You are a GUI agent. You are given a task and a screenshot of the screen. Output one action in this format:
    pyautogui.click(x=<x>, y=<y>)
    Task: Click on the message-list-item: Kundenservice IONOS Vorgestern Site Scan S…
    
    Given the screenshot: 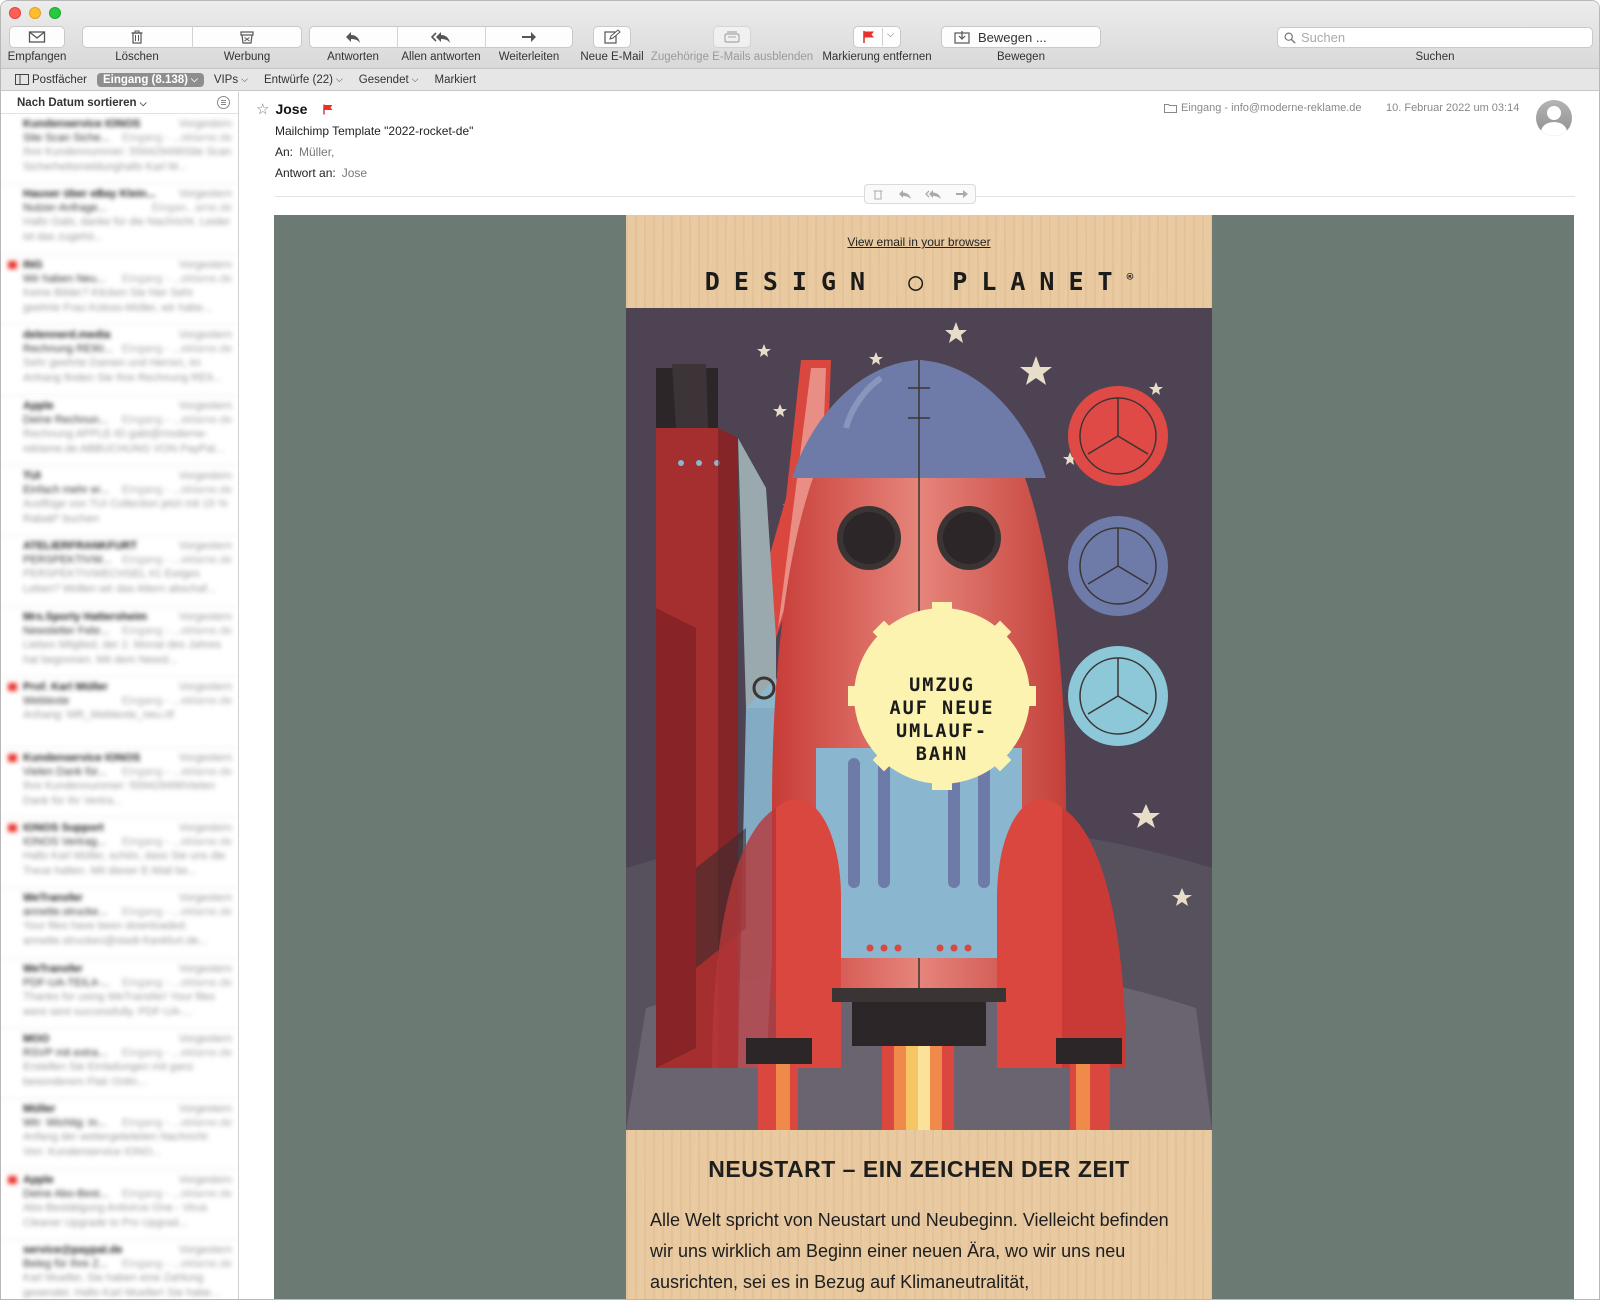 What is the action you would take?
    pyautogui.click(x=119, y=149)
    